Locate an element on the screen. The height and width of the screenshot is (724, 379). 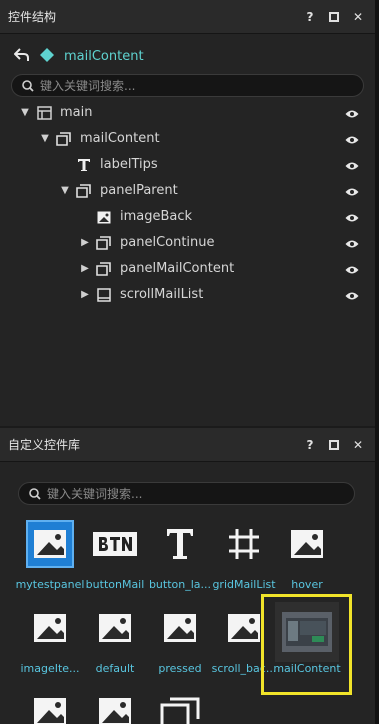
library-tile: mytestpanel is located at coordinates (50, 556).